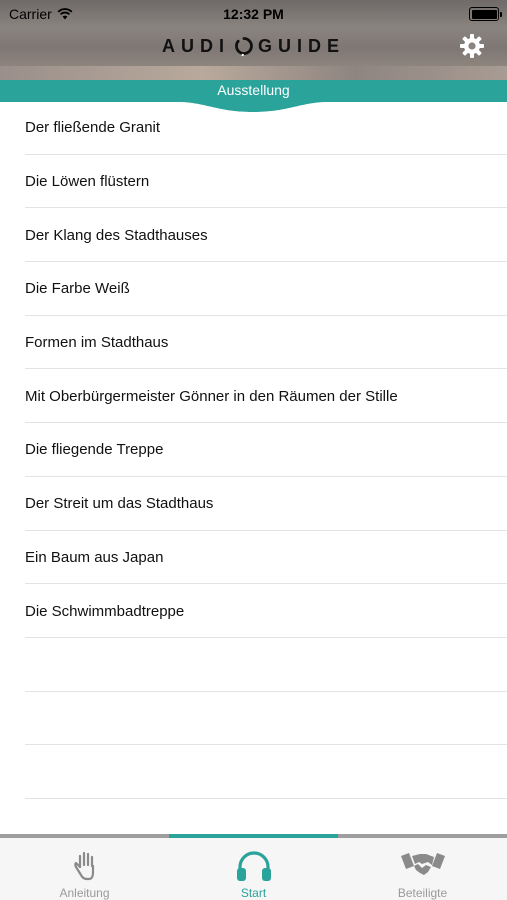 Image resolution: width=507 pixels, height=900 pixels. I want to click on list-item-label: Der Klang des Stadthauses, so click(116, 235).